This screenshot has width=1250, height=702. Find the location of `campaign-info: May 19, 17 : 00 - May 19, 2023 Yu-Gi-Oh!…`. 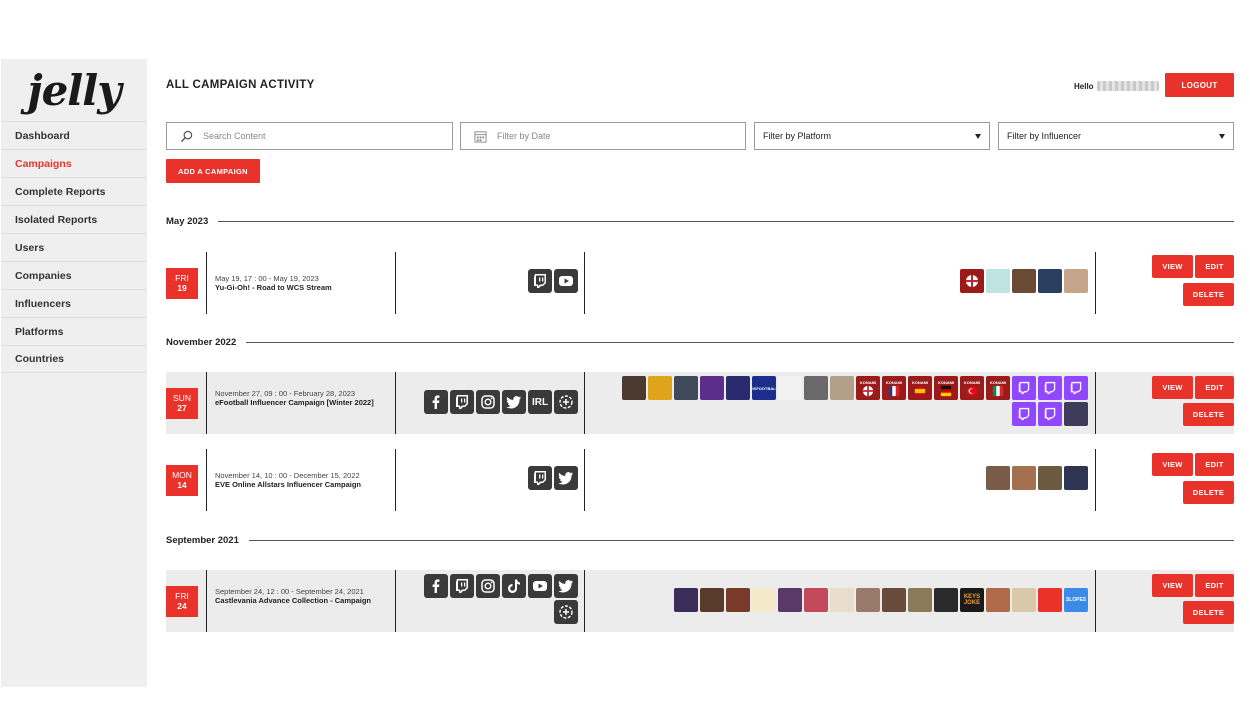

campaign-info: May 19, 17 : 00 - May 19, 2023 Yu-Gi-Oh!… is located at coordinates (304, 283).